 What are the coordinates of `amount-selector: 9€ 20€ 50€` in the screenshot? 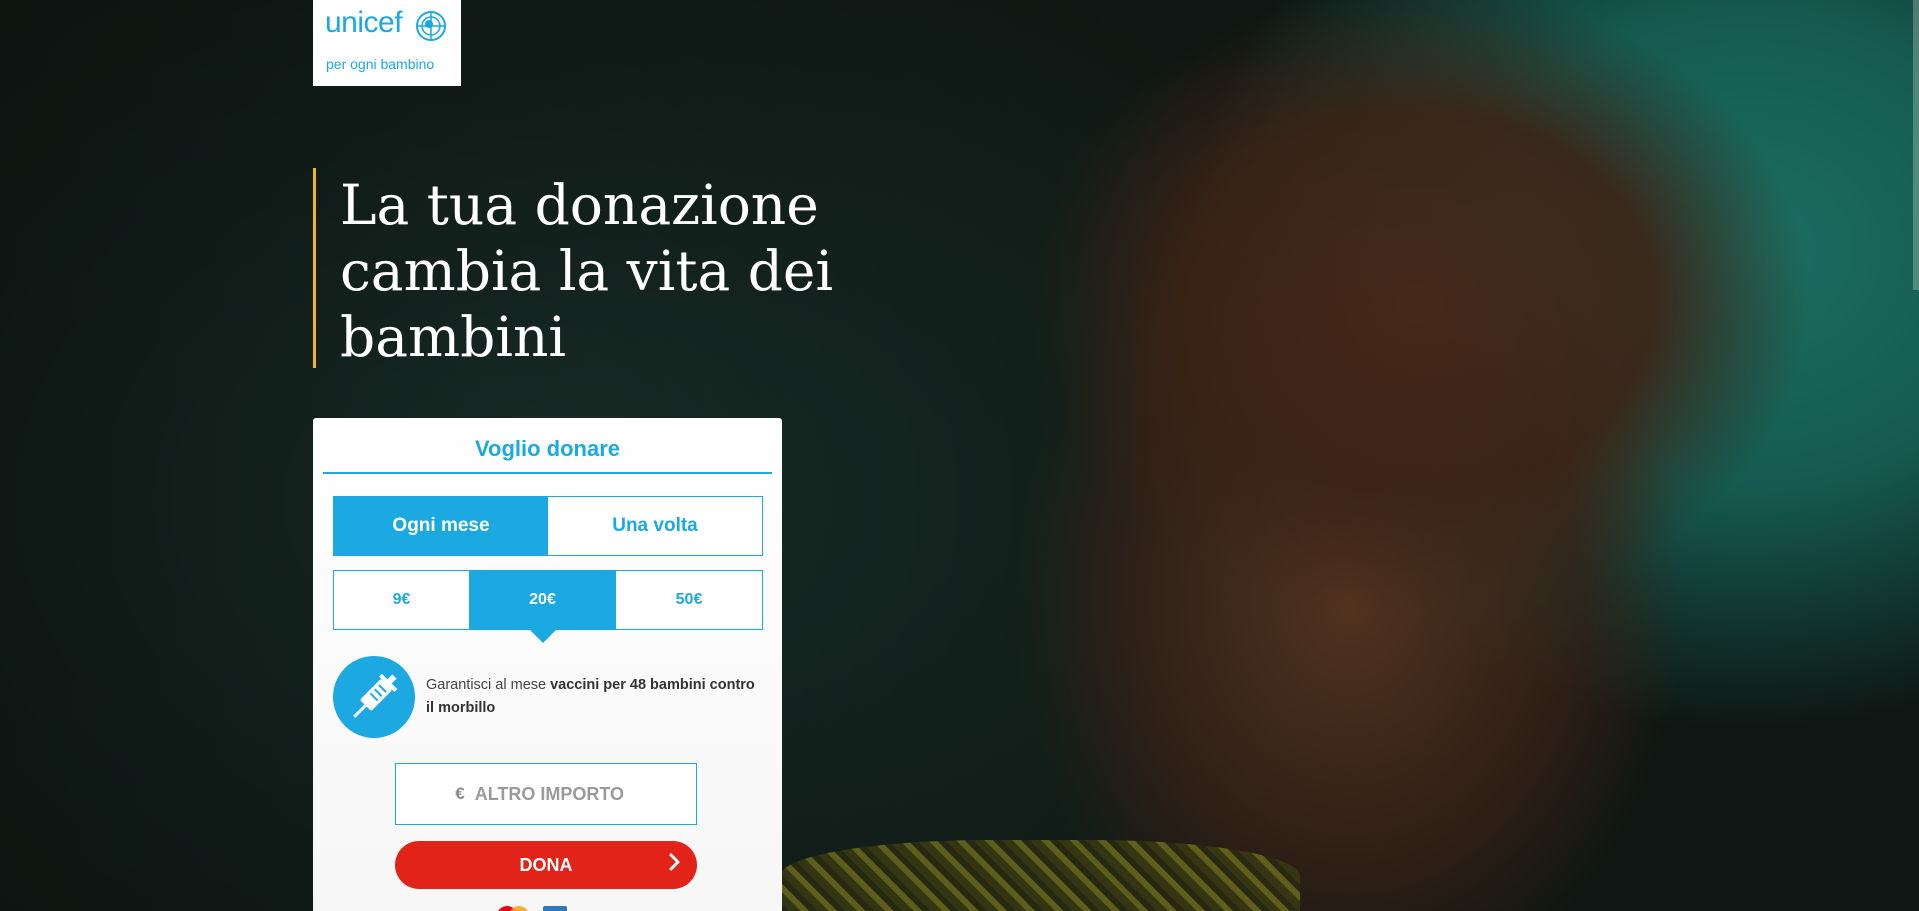 It's located at (548, 606).